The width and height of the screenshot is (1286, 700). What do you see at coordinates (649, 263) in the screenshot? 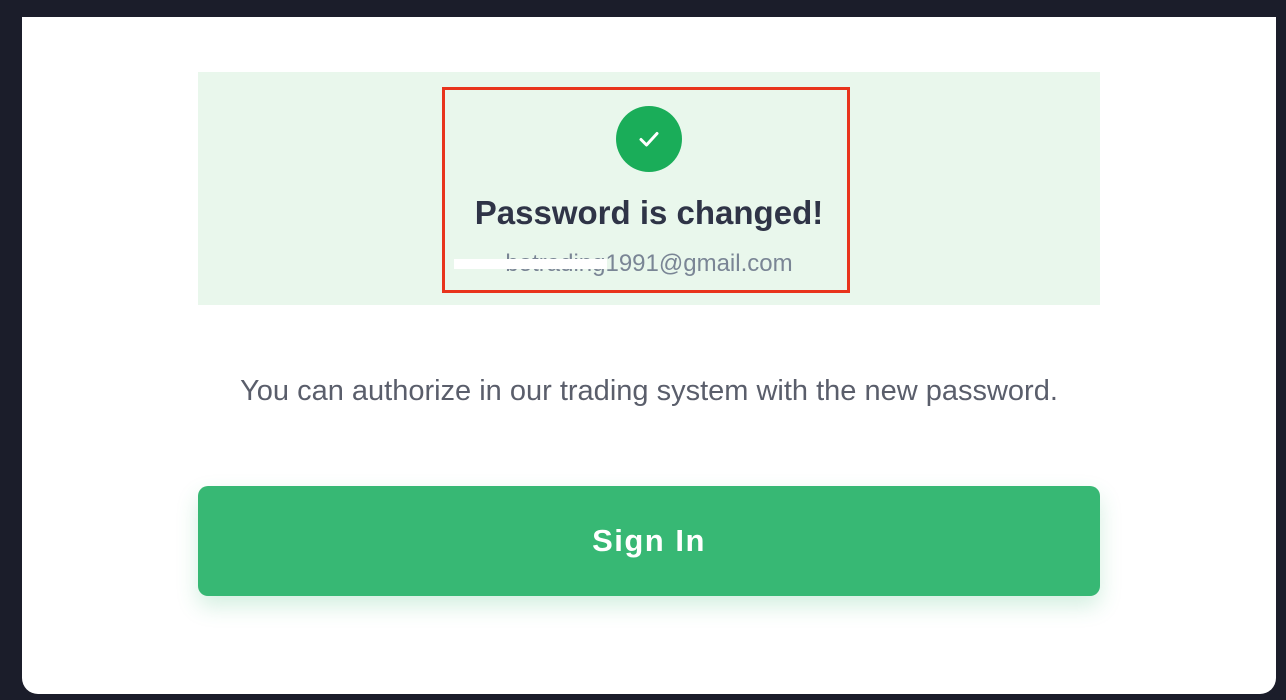
I see `account-email: botrading1991@gmail.com` at bounding box center [649, 263].